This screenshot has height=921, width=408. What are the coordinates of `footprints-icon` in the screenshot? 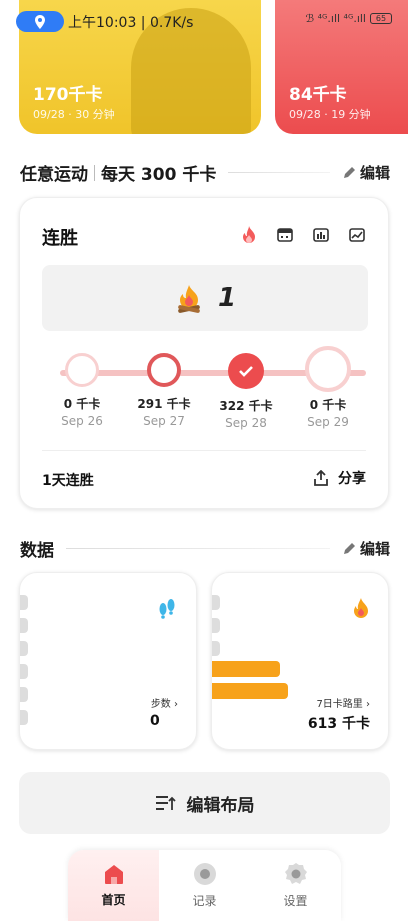 It's located at (167, 610).